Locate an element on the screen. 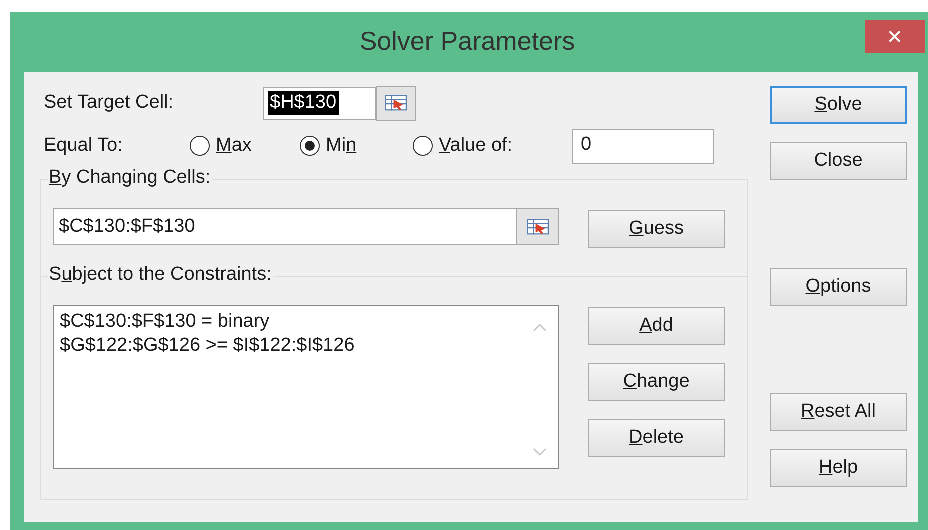  dialog-button: Reset All is located at coordinates (838, 412).